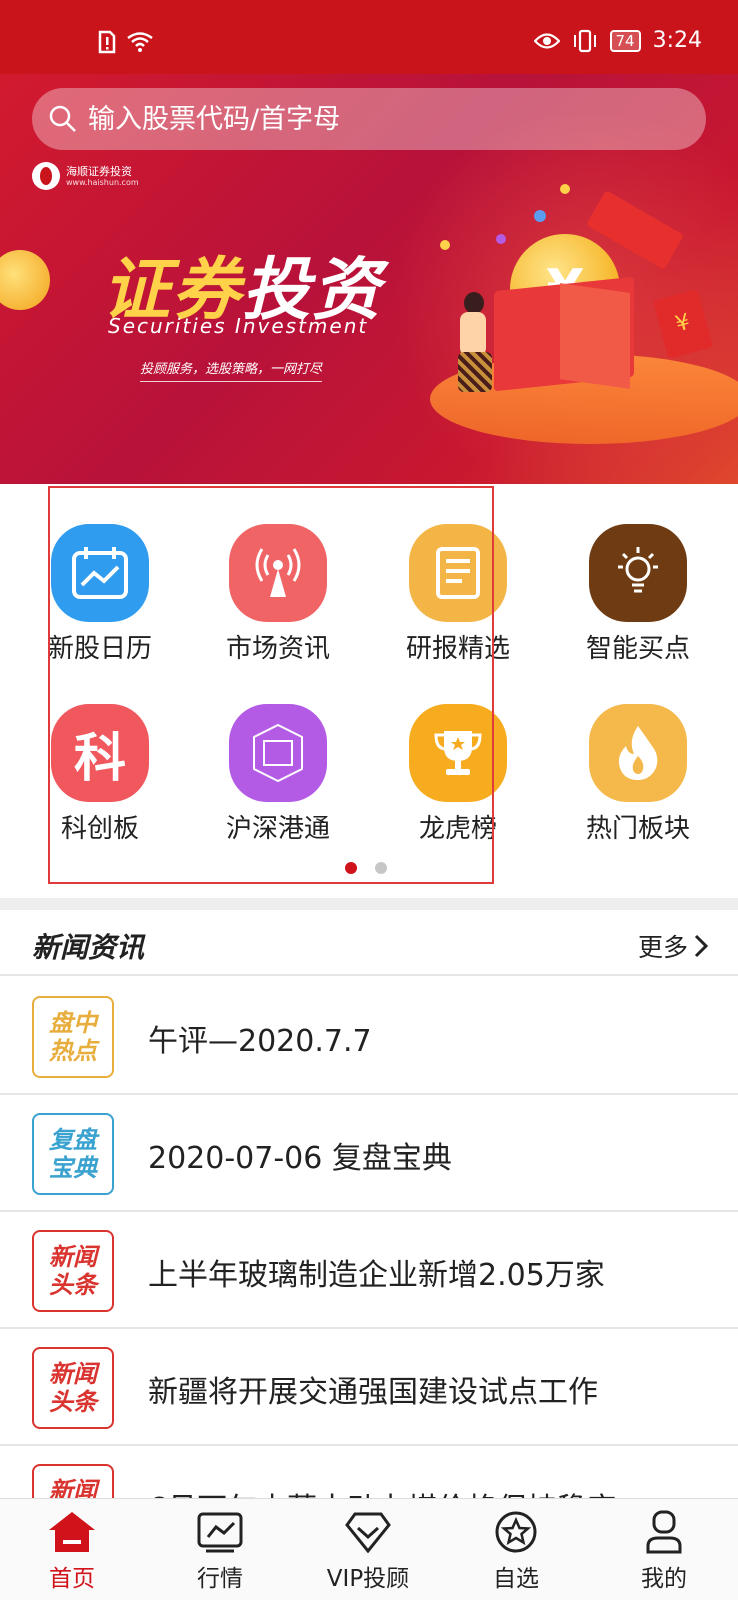  What do you see at coordinates (72, 1579) in the screenshot?
I see `tab-label: 首页` at bounding box center [72, 1579].